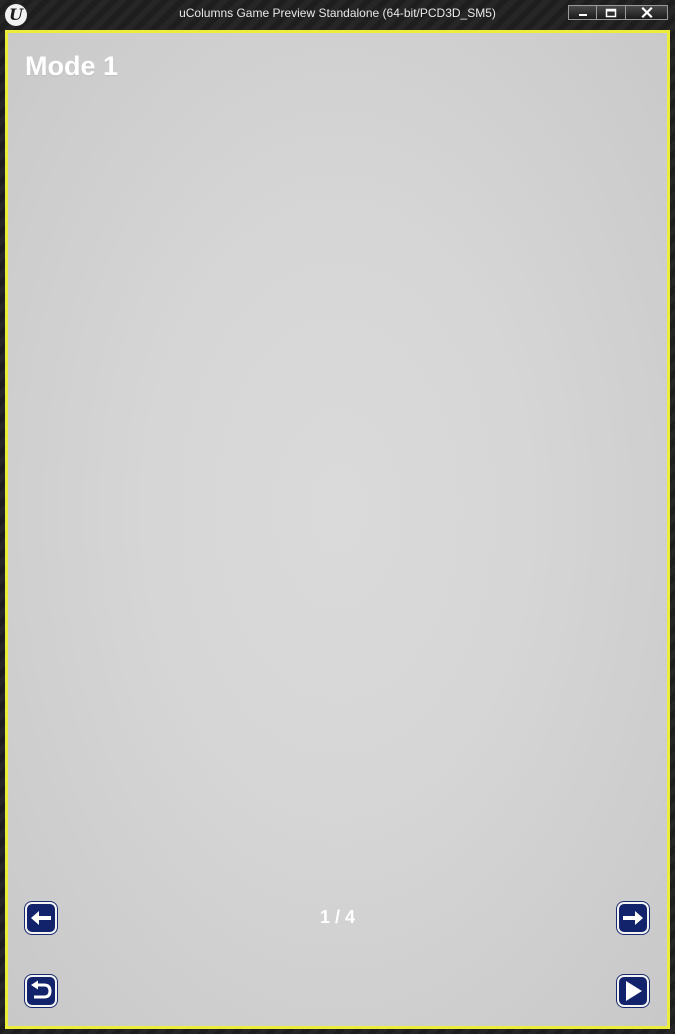 The width and height of the screenshot is (675, 1034). I want to click on minimize-button, so click(582, 12).